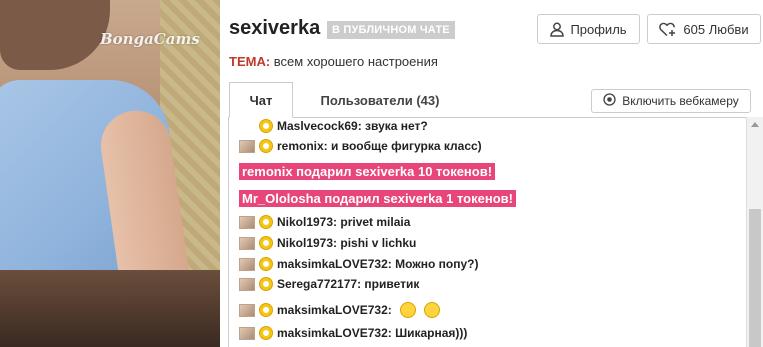  I want to click on message-text: remonix: и вообще фигурка класс), so click(379, 146).